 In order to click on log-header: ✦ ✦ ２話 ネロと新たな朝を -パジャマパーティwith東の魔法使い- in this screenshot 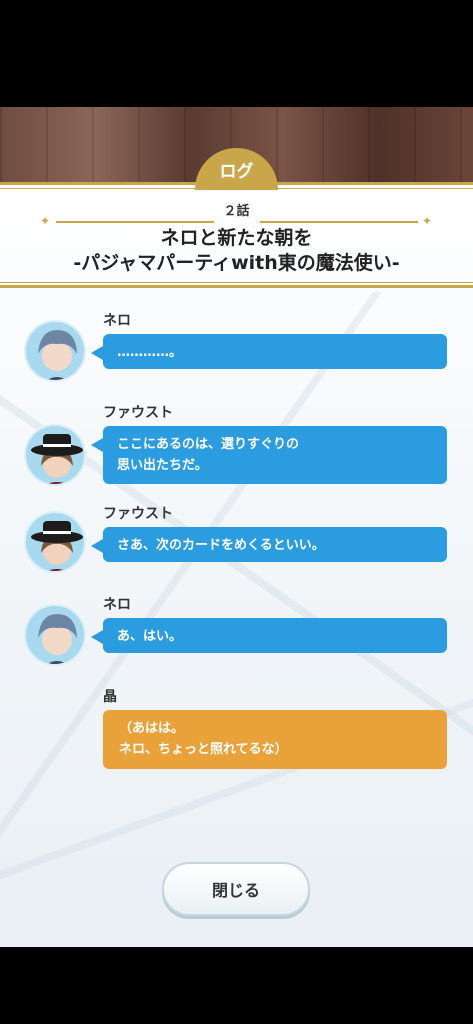, I will do `click(236, 237)`.